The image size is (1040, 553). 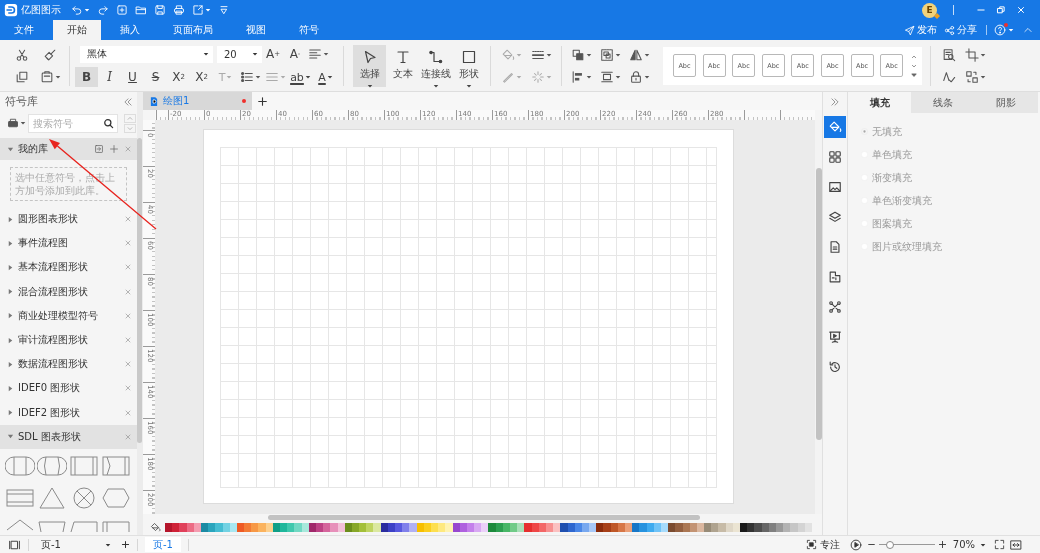 I want to click on help-icon, so click(x=1000, y=30).